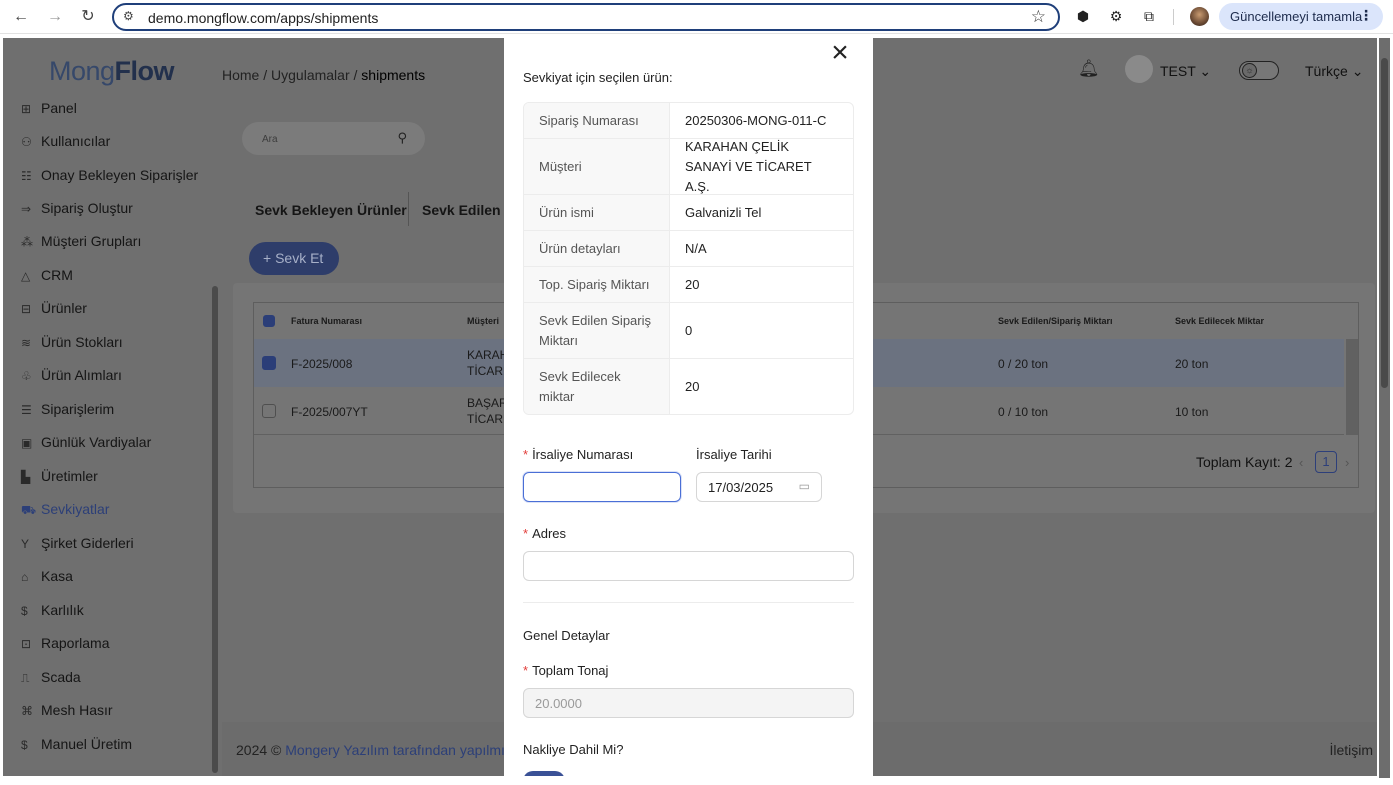  What do you see at coordinates (1192, 412) in the screenshot?
I see `remaining-cell: 10 ton` at bounding box center [1192, 412].